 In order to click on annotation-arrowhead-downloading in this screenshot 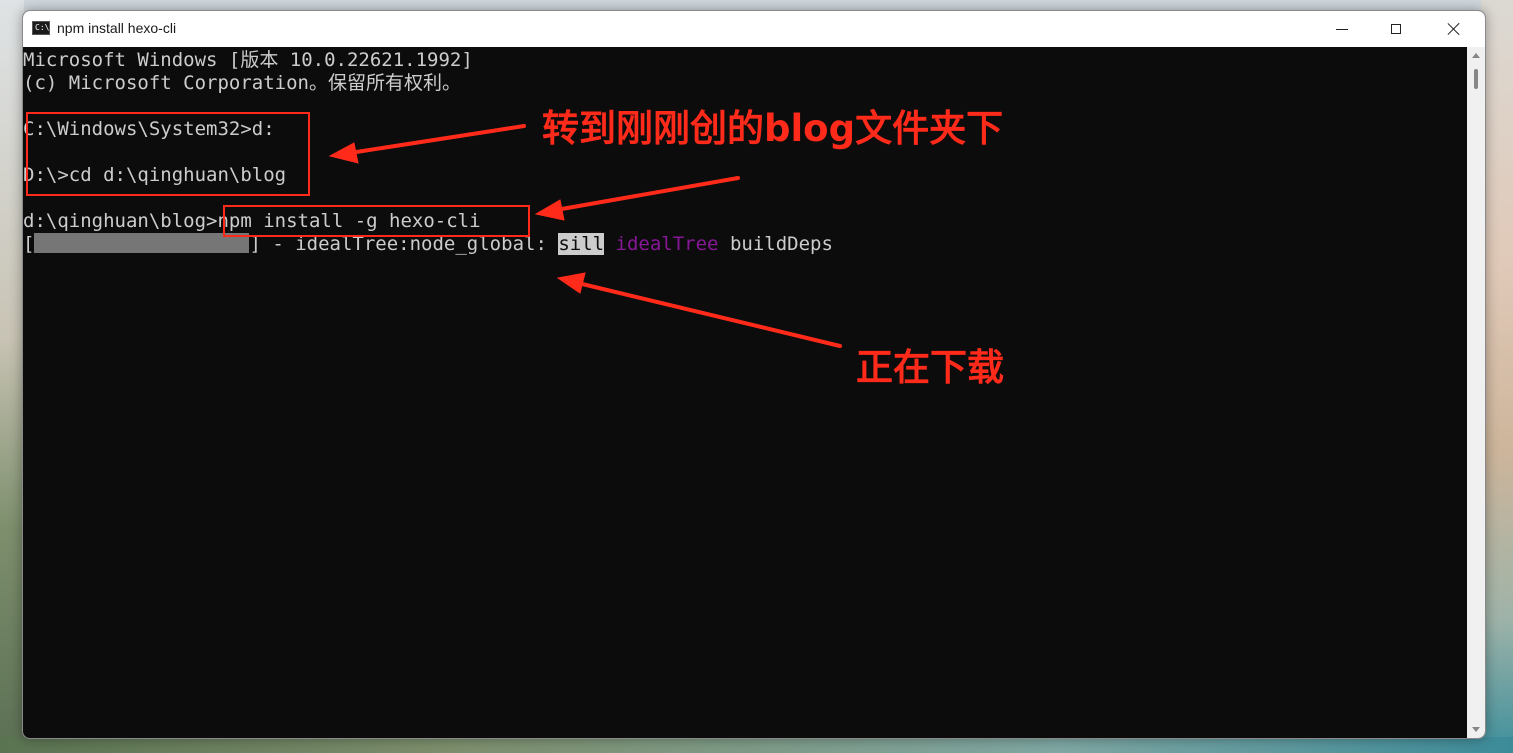, I will do `click(571, 283)`.